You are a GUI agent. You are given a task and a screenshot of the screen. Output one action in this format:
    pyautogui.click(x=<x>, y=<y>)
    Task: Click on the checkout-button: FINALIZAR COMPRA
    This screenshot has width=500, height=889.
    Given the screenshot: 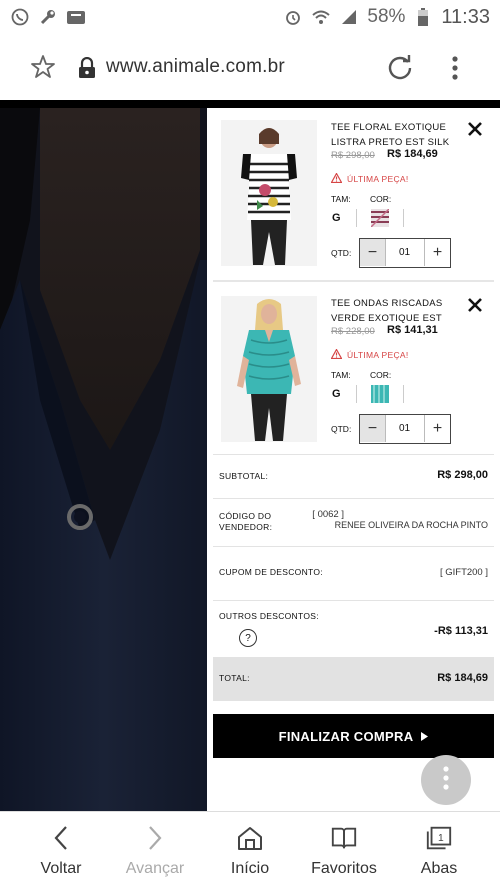 What is the action you would take?
    pyautogui.click(x=353, y=736)
    